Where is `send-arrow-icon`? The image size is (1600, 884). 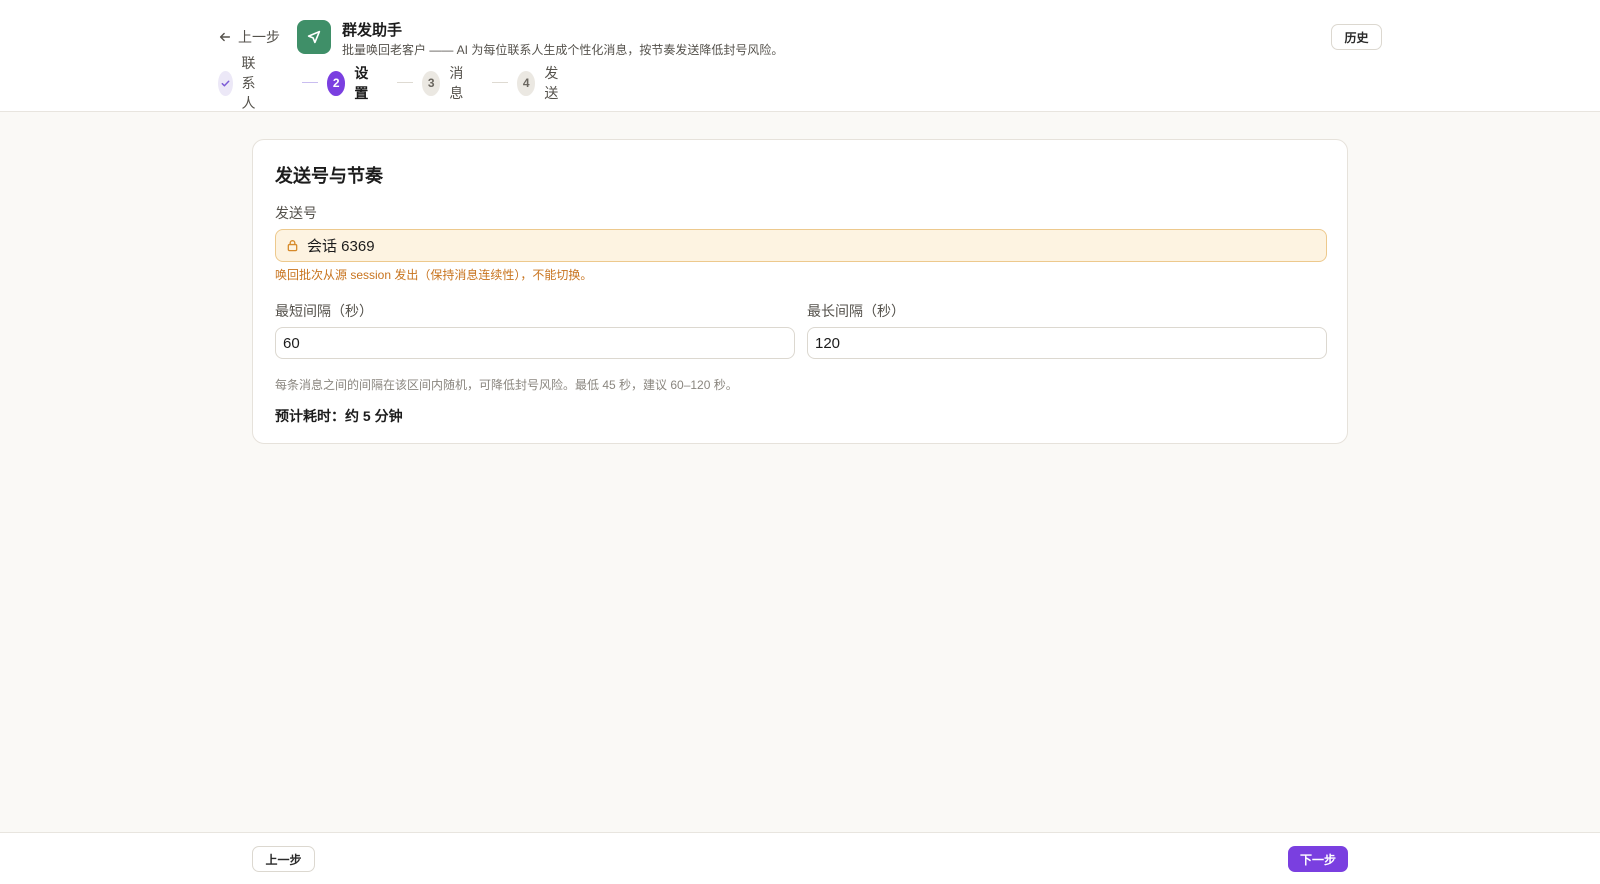 send-arrow-icon is located at coordinates (314, 37).